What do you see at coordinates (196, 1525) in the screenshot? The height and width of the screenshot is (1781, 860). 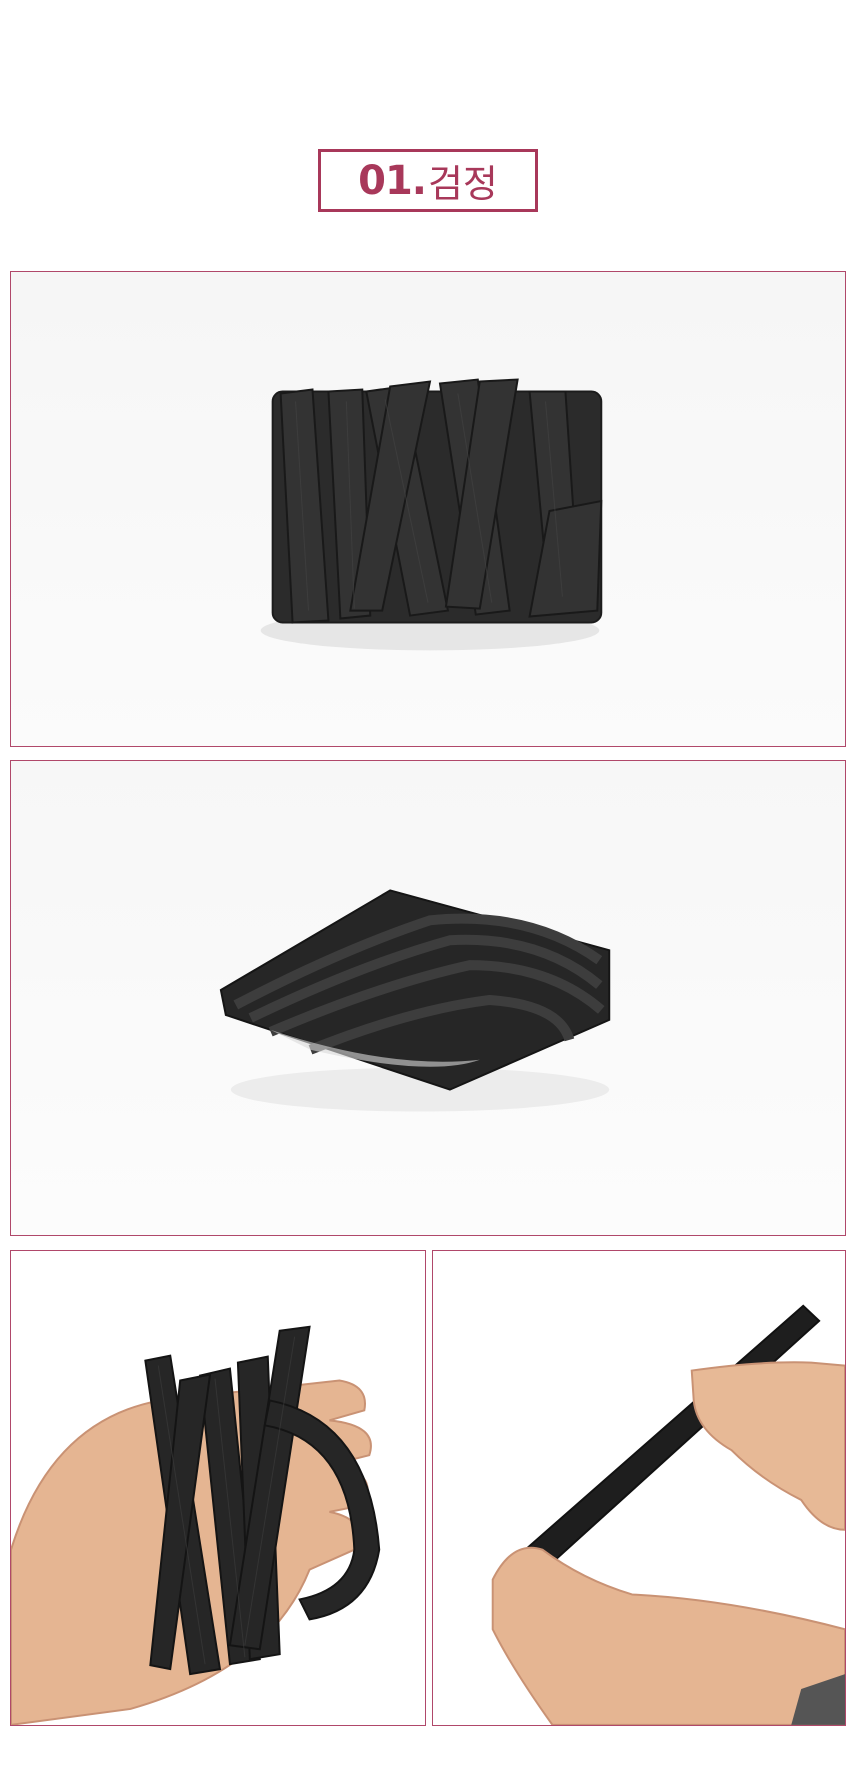 I see `hand-with-elastic-illustration` at bounding box center [196, 1525].